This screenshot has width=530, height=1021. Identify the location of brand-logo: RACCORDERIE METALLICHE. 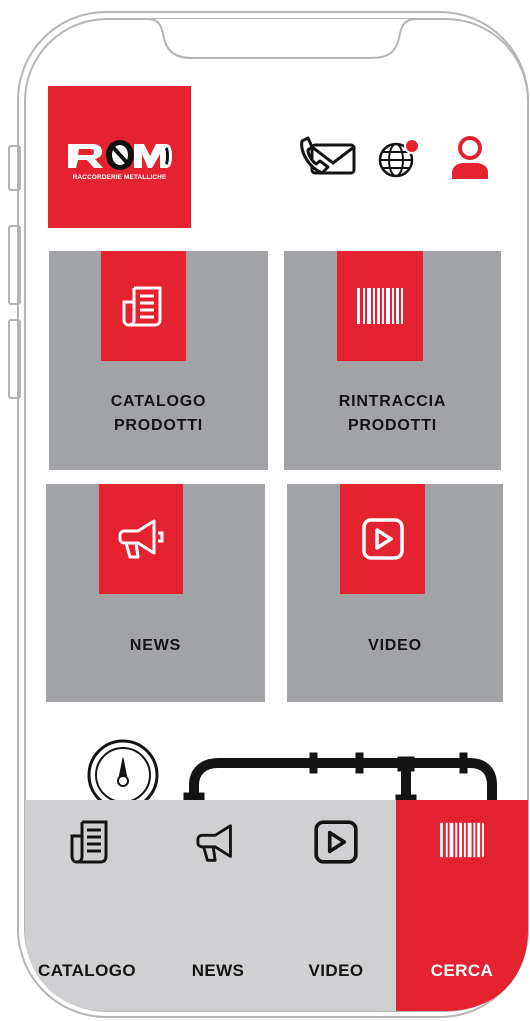
(119, 157).